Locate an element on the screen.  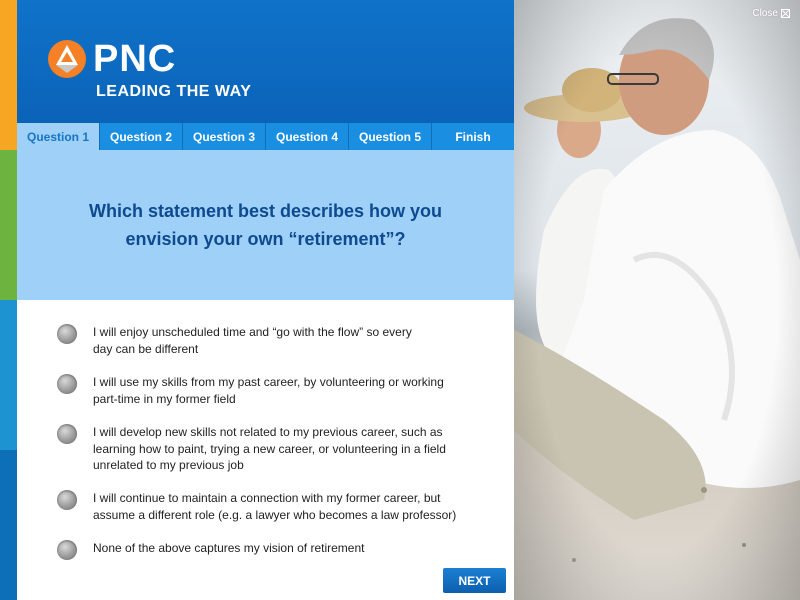
pnc-logo: PNC is located at coordinates (111, 59).